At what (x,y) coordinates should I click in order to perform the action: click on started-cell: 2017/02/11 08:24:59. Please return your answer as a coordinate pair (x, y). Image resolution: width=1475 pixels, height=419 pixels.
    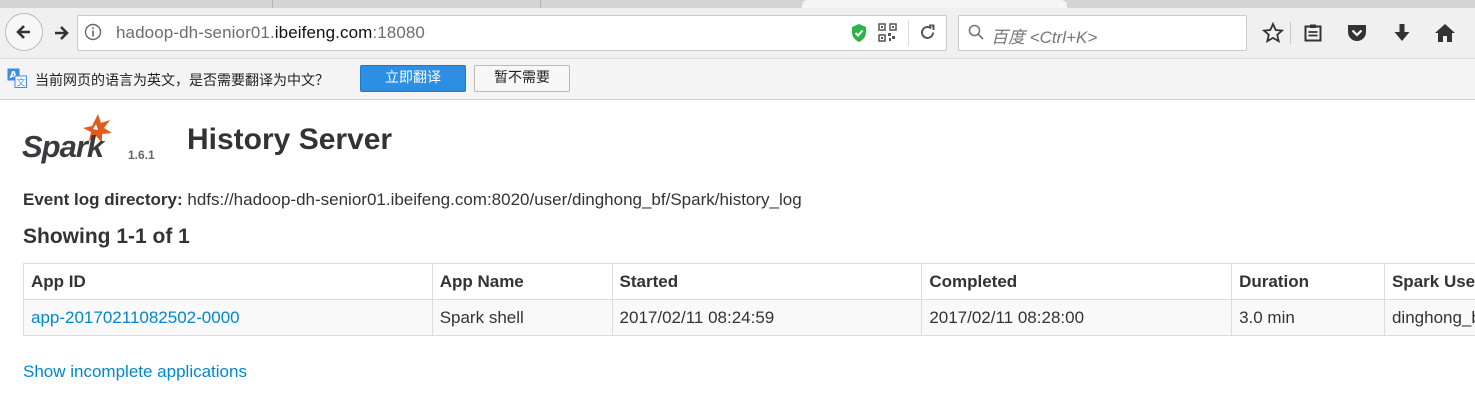
    Looking at the image, I should click on (767, 317).